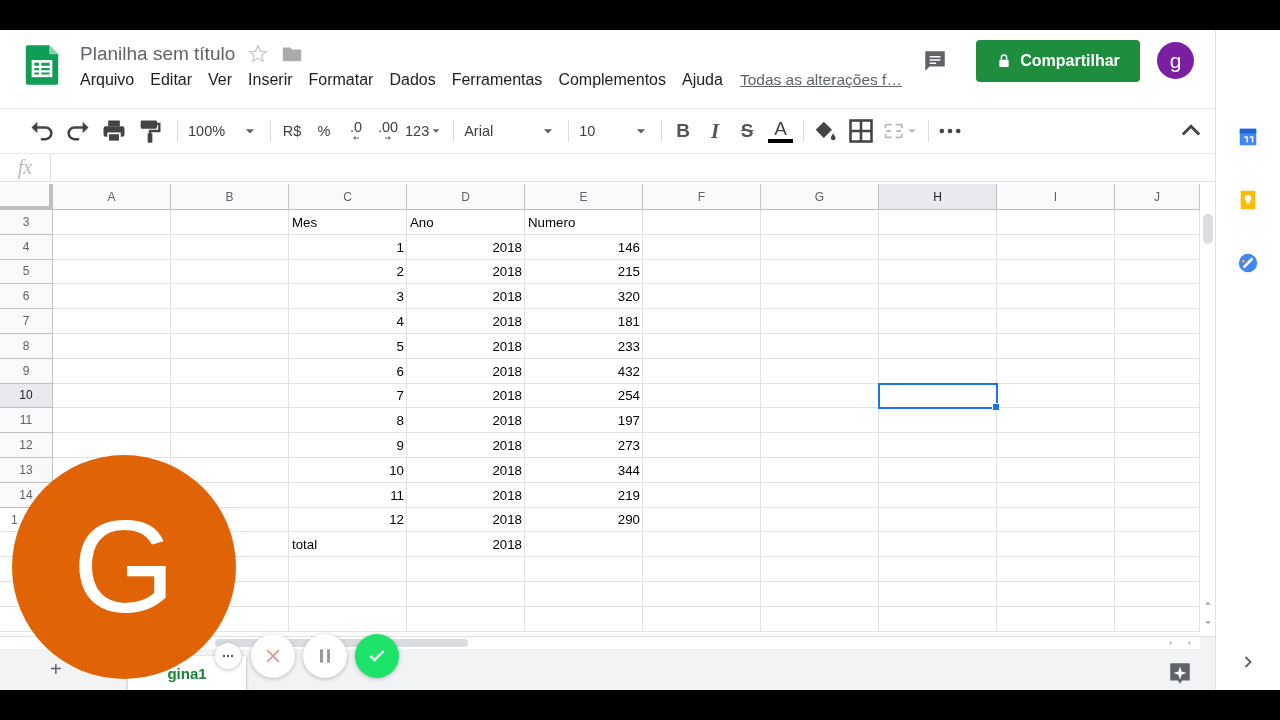 This screenshot has width=1280, height=720. I want to click on table-cell-text: 432, so click(628, 371).